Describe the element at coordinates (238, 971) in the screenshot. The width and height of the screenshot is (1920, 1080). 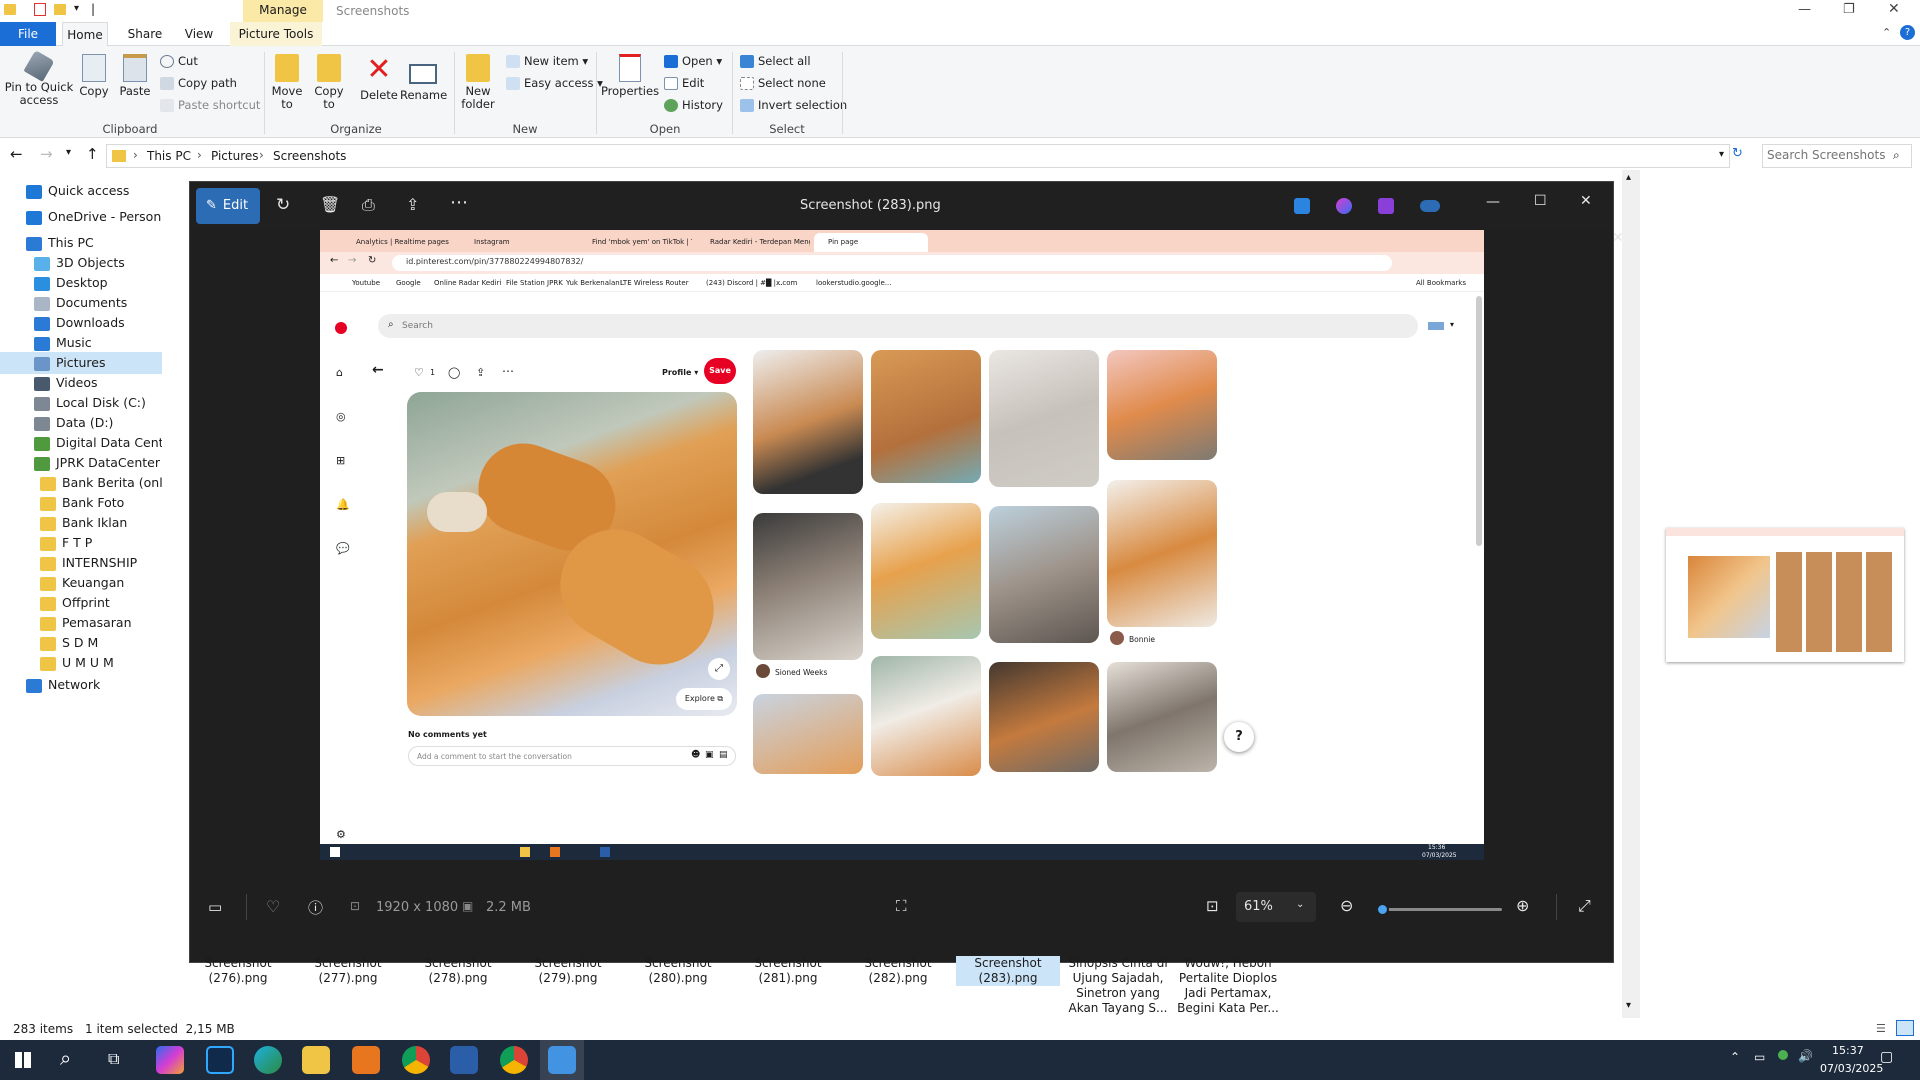
I see `file-item: Screenshot (276).png` at that location.